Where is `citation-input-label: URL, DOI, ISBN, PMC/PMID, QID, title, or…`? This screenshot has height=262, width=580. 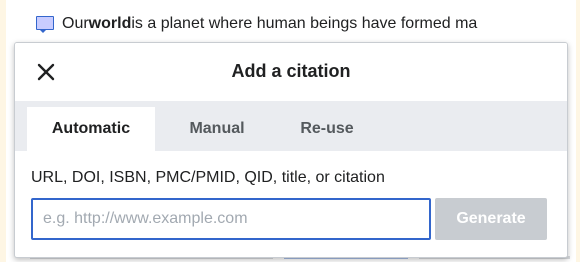
citation-input-label: URL, DOI, ISBN, PMC/PMID, QID, title, or… is located at coordinates (208, 177).